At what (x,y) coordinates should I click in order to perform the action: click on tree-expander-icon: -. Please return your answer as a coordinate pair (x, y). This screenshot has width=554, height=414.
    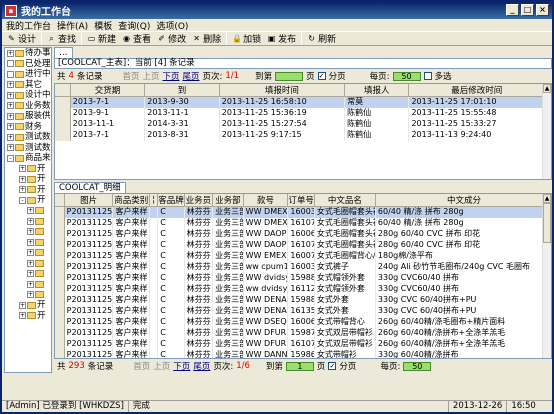
    Looking at the image, I should click on (22, 200).